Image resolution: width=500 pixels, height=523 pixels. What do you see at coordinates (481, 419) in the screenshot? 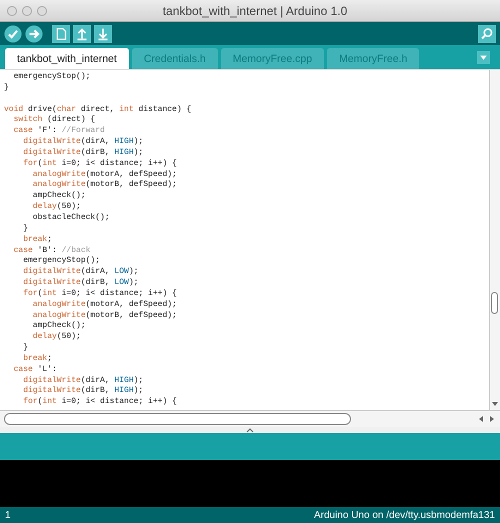
I see `scroll-left-arrow-icon` at bounding box center [481, 419].